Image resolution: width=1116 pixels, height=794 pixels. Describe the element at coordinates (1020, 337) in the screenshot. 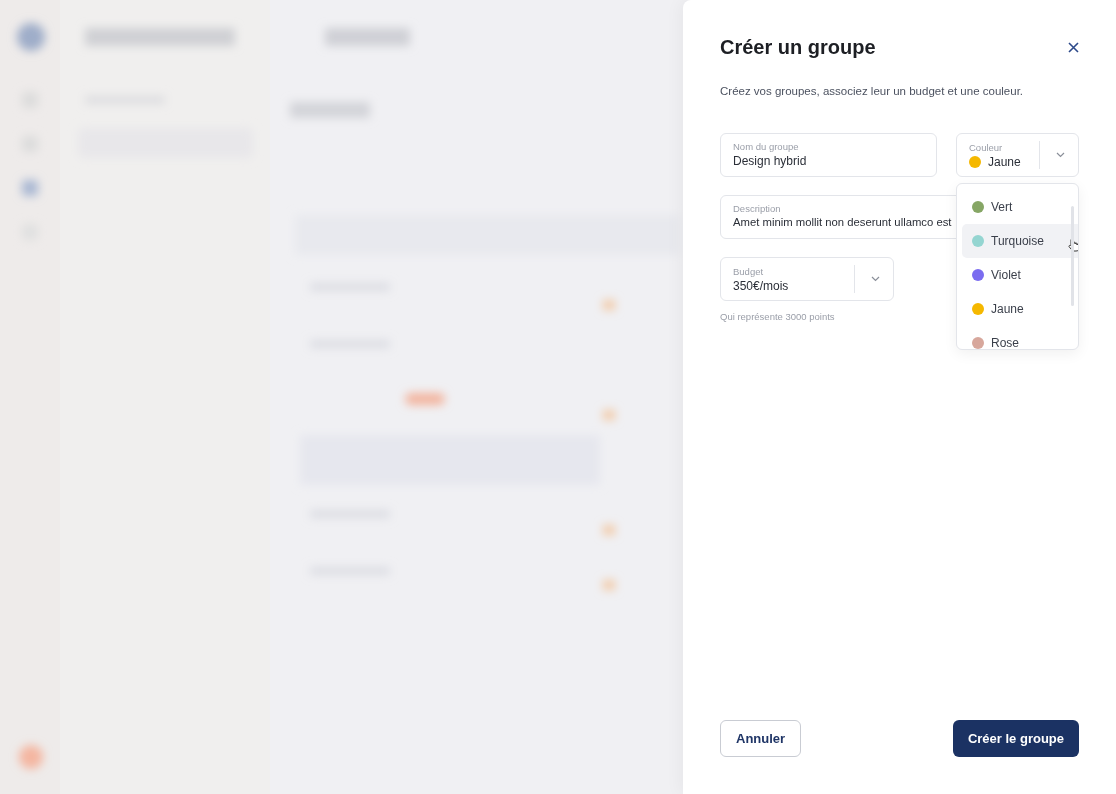

I see `color-option: Rose` at that location.